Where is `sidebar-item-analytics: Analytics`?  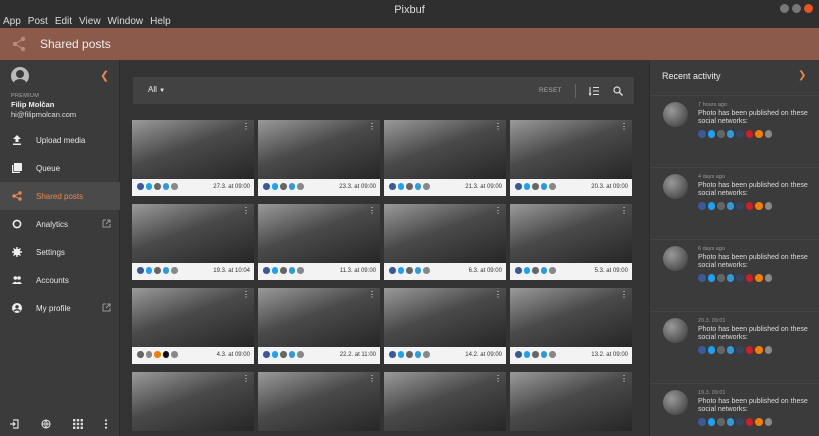 sidebar-item-analytics: Analytics is located at coordinates (60, 224).